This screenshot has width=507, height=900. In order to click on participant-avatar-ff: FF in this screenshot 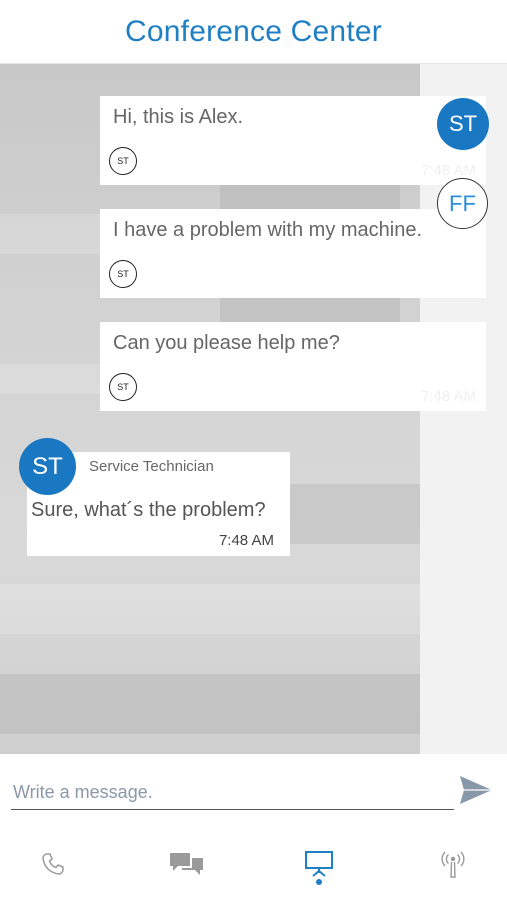, I will do `click(462, 203)`.